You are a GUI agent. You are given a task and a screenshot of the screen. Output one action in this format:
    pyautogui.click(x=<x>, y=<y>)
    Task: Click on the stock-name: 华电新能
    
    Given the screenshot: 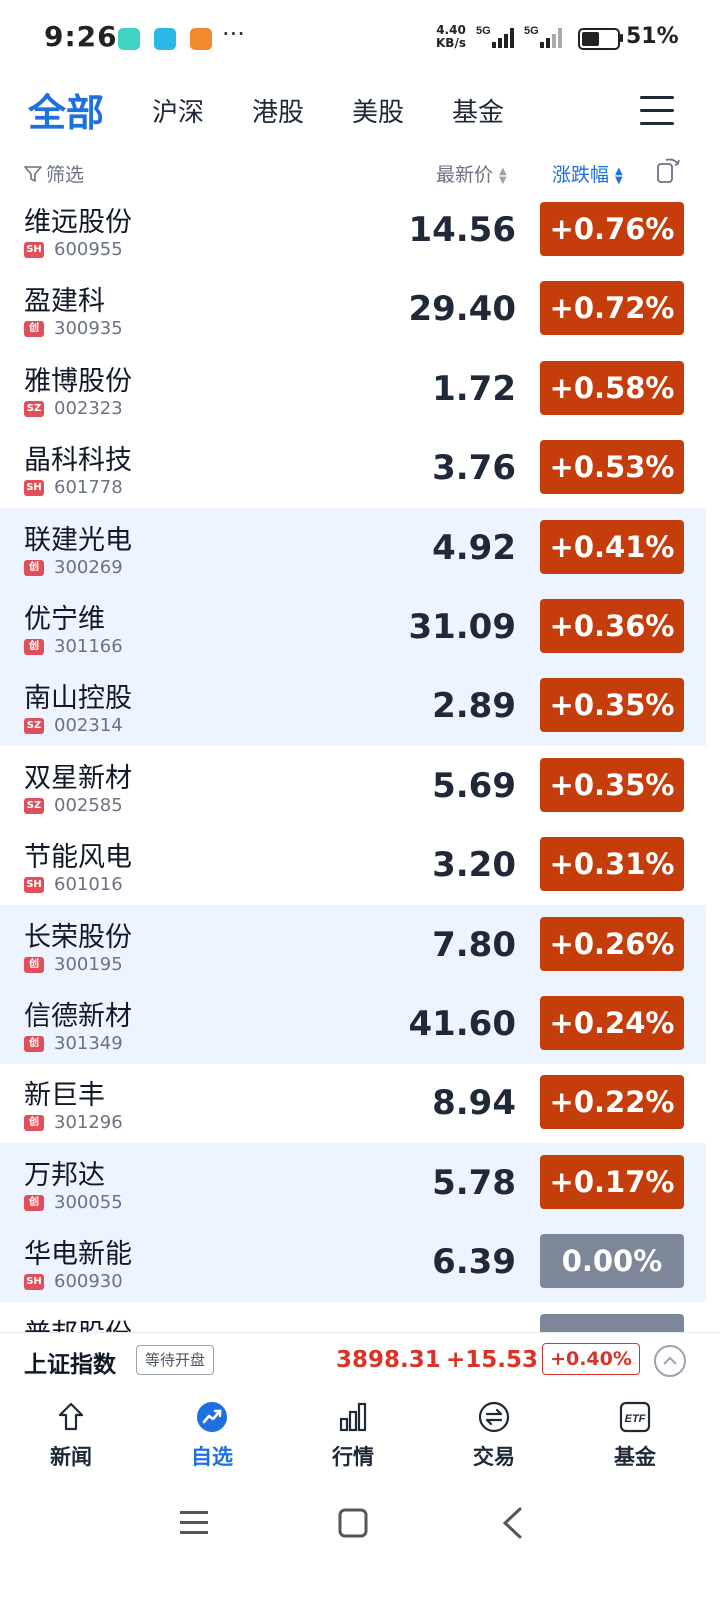 What is the action you would take?
    pyautogui.click(x=78, y=1255)
    